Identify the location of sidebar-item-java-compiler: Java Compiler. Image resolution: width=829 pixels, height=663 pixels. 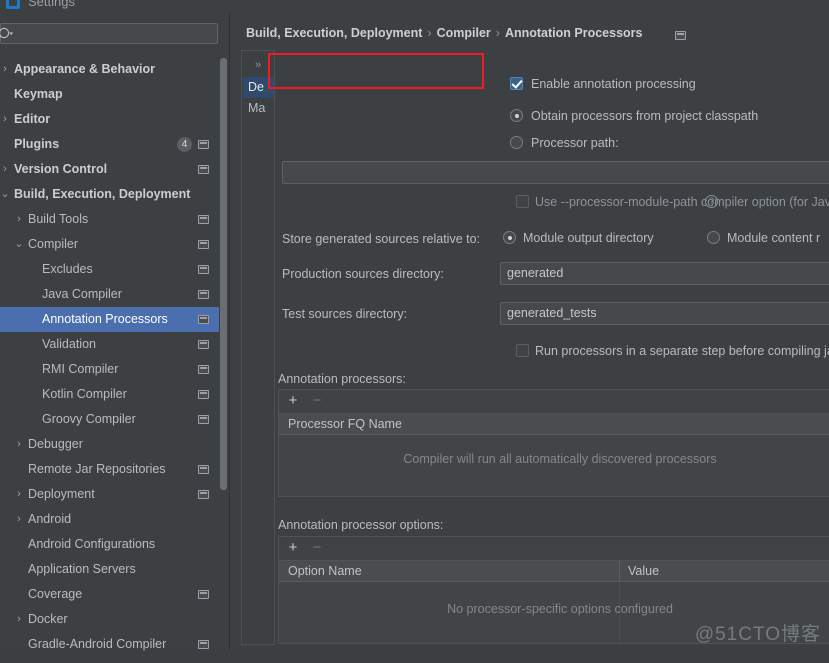
(109, 294).